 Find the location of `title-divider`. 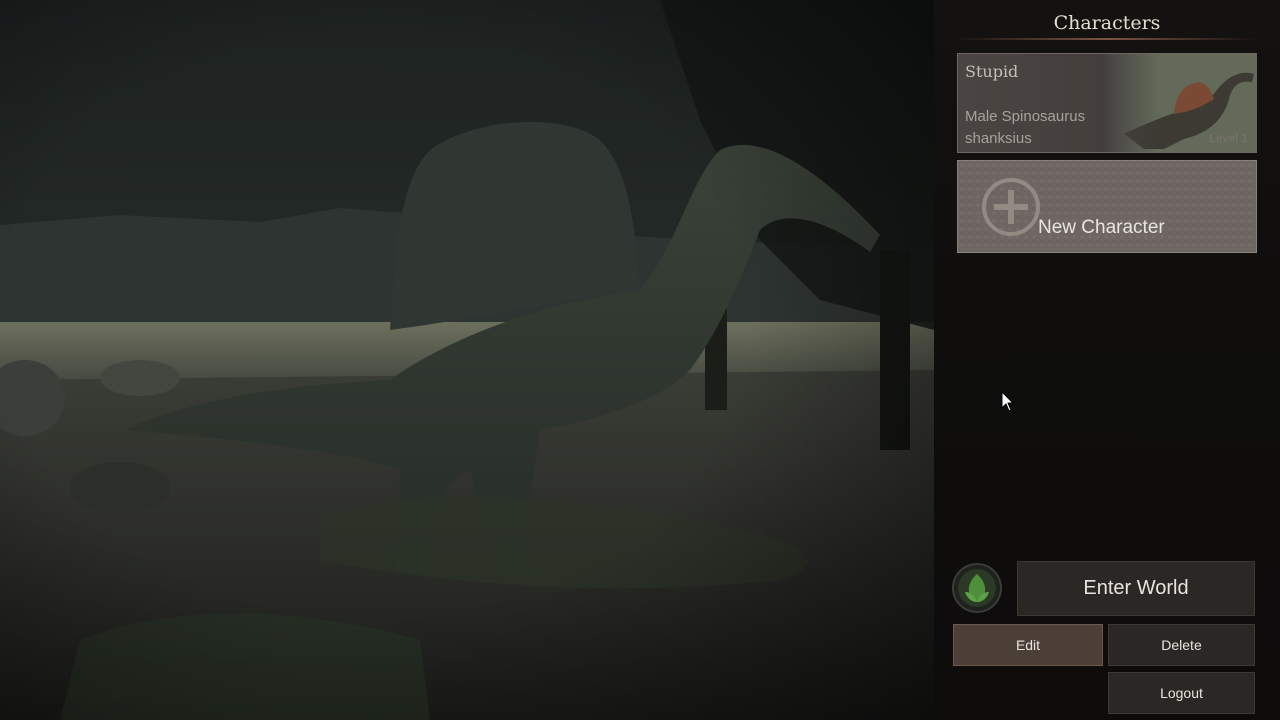

title-divider is located at coordinates (1107, 39).